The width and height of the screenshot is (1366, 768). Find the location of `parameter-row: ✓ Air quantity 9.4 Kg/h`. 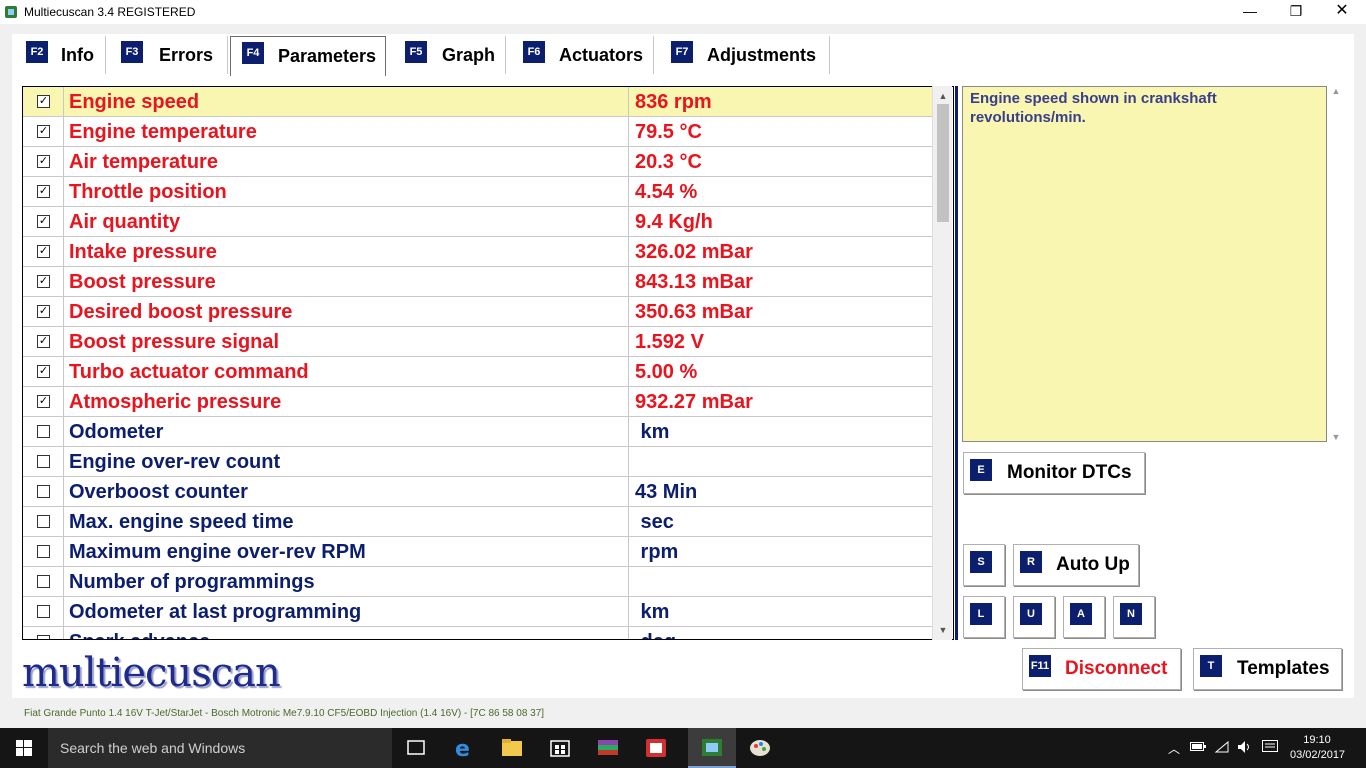

parameter-row: ✓ Air quantity 9.4 Kg/h is located at coordinates (478, 222).